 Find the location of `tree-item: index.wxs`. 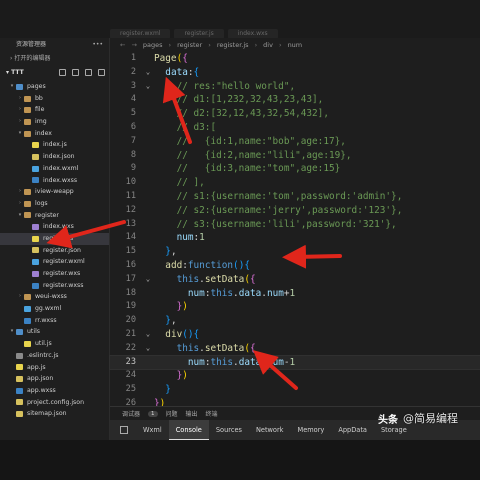

tree-item: index.wxs is located at coordinates (54, 227).